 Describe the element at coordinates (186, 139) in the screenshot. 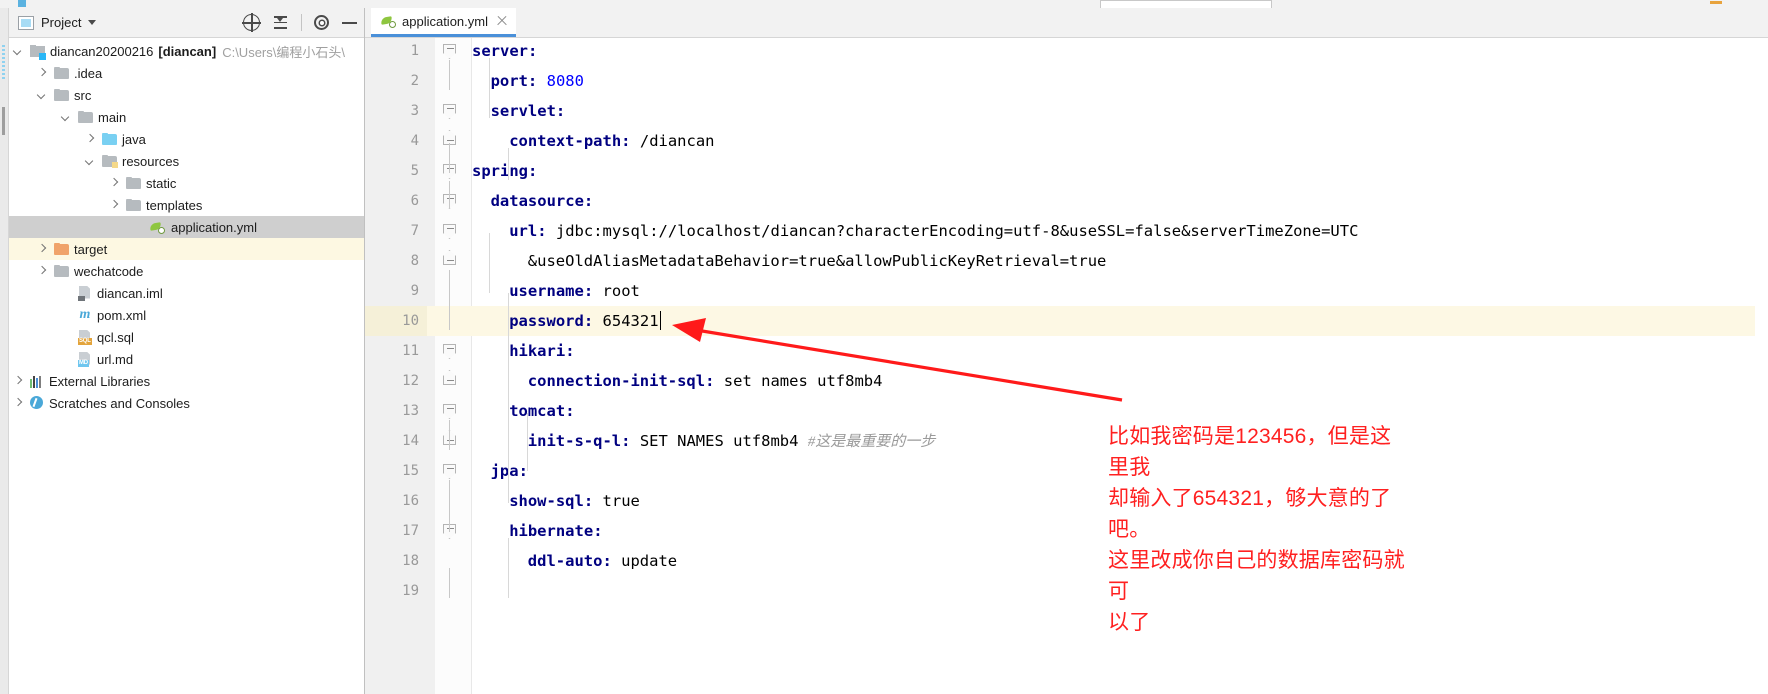

I see `tree-item-java: java` at that location.